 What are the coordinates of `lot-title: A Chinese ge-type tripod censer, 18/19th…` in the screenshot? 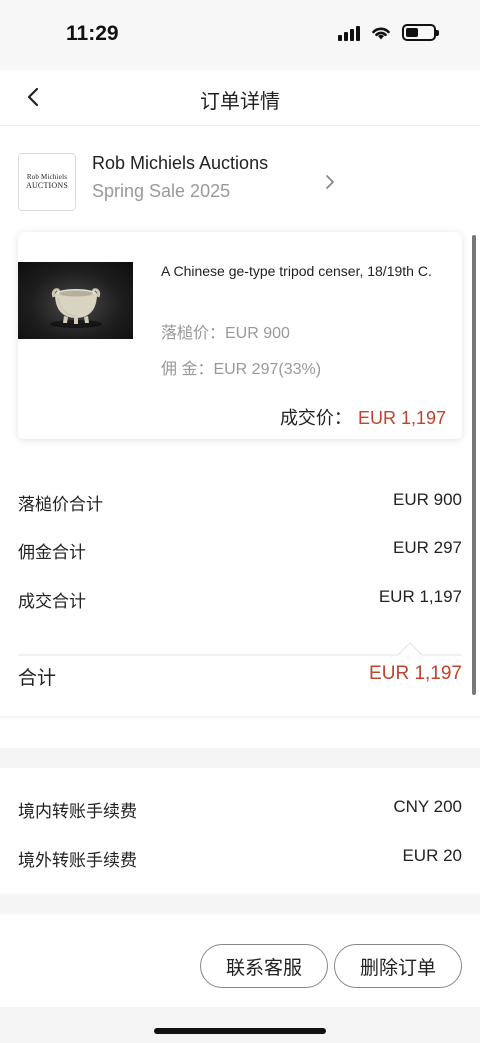 It's located at (306, 271).